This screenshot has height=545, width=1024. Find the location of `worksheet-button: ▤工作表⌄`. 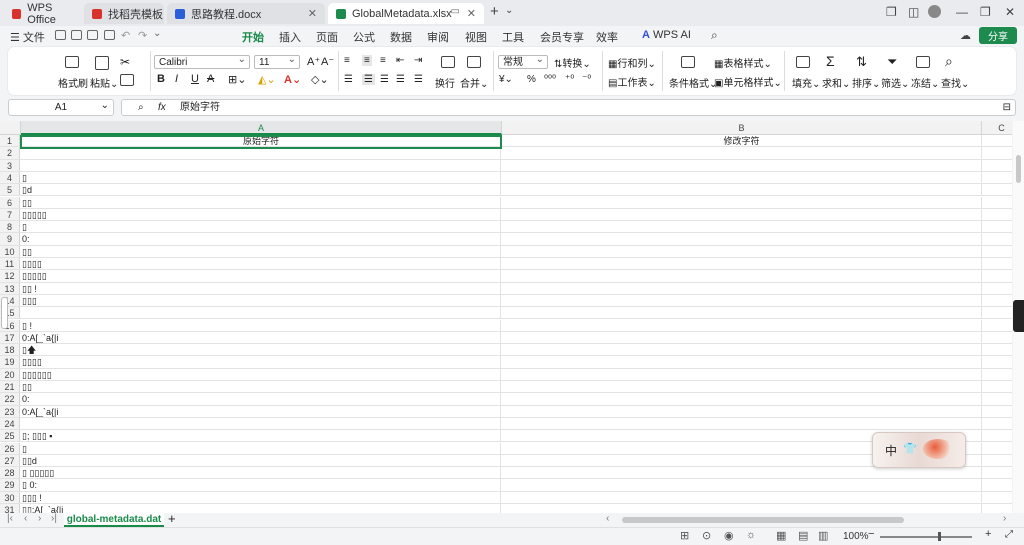

worksheet-button: ▤工作表⌄ is located at coordinates (632, 81).